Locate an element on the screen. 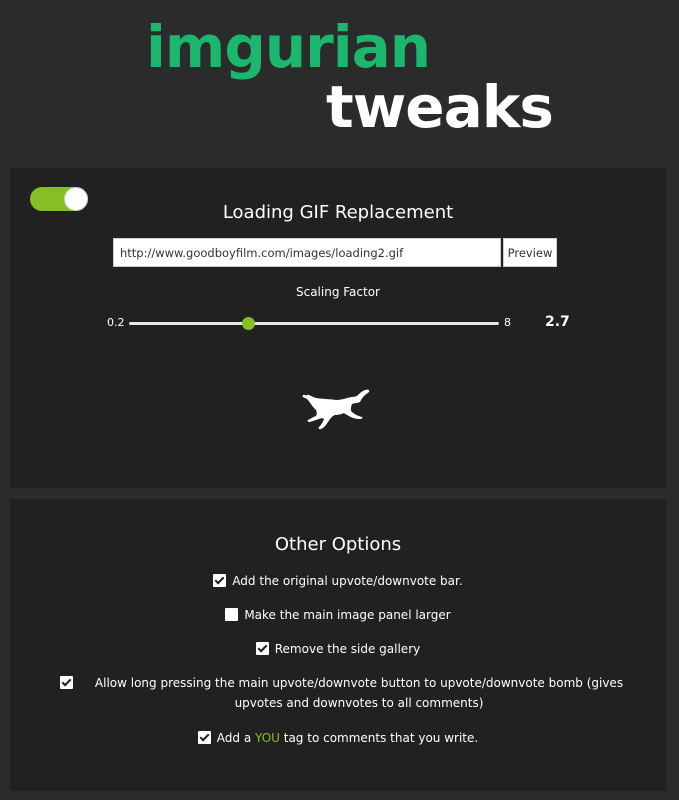 The width and height of the screenshot is (679, 800). scaling-factor-label: Scaling Factor is located at coordinates (337, 292).